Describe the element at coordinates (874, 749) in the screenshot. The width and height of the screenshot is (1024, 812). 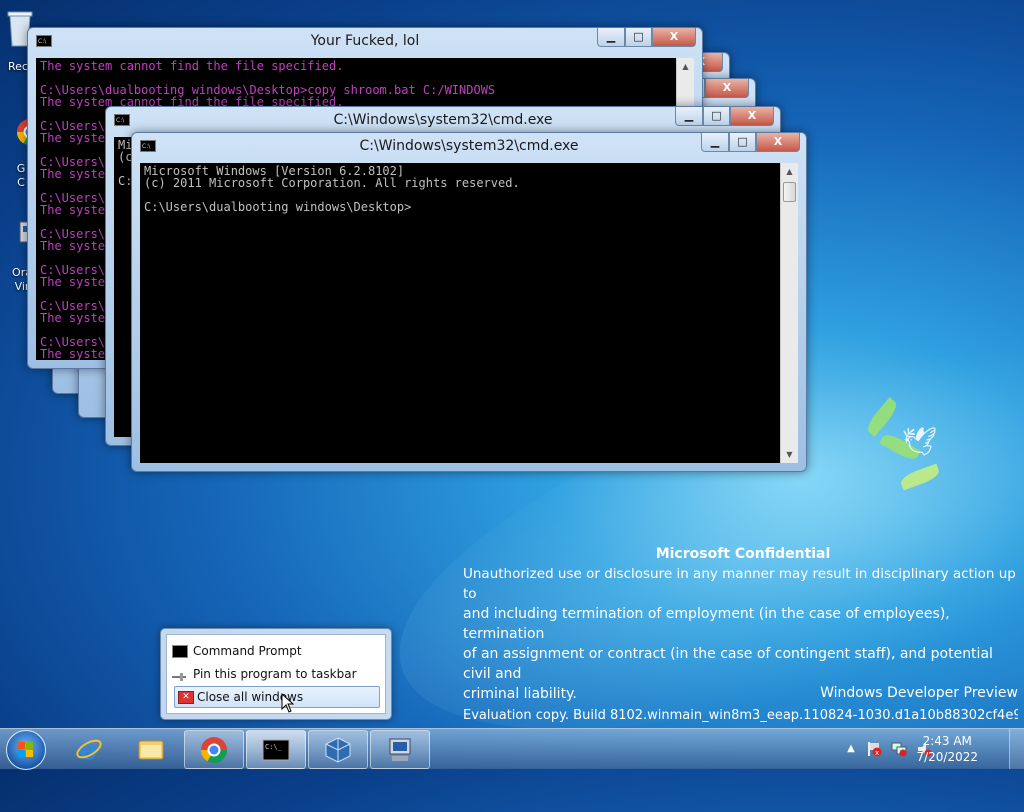
I see `action-center-flag-icon: x` at that location.